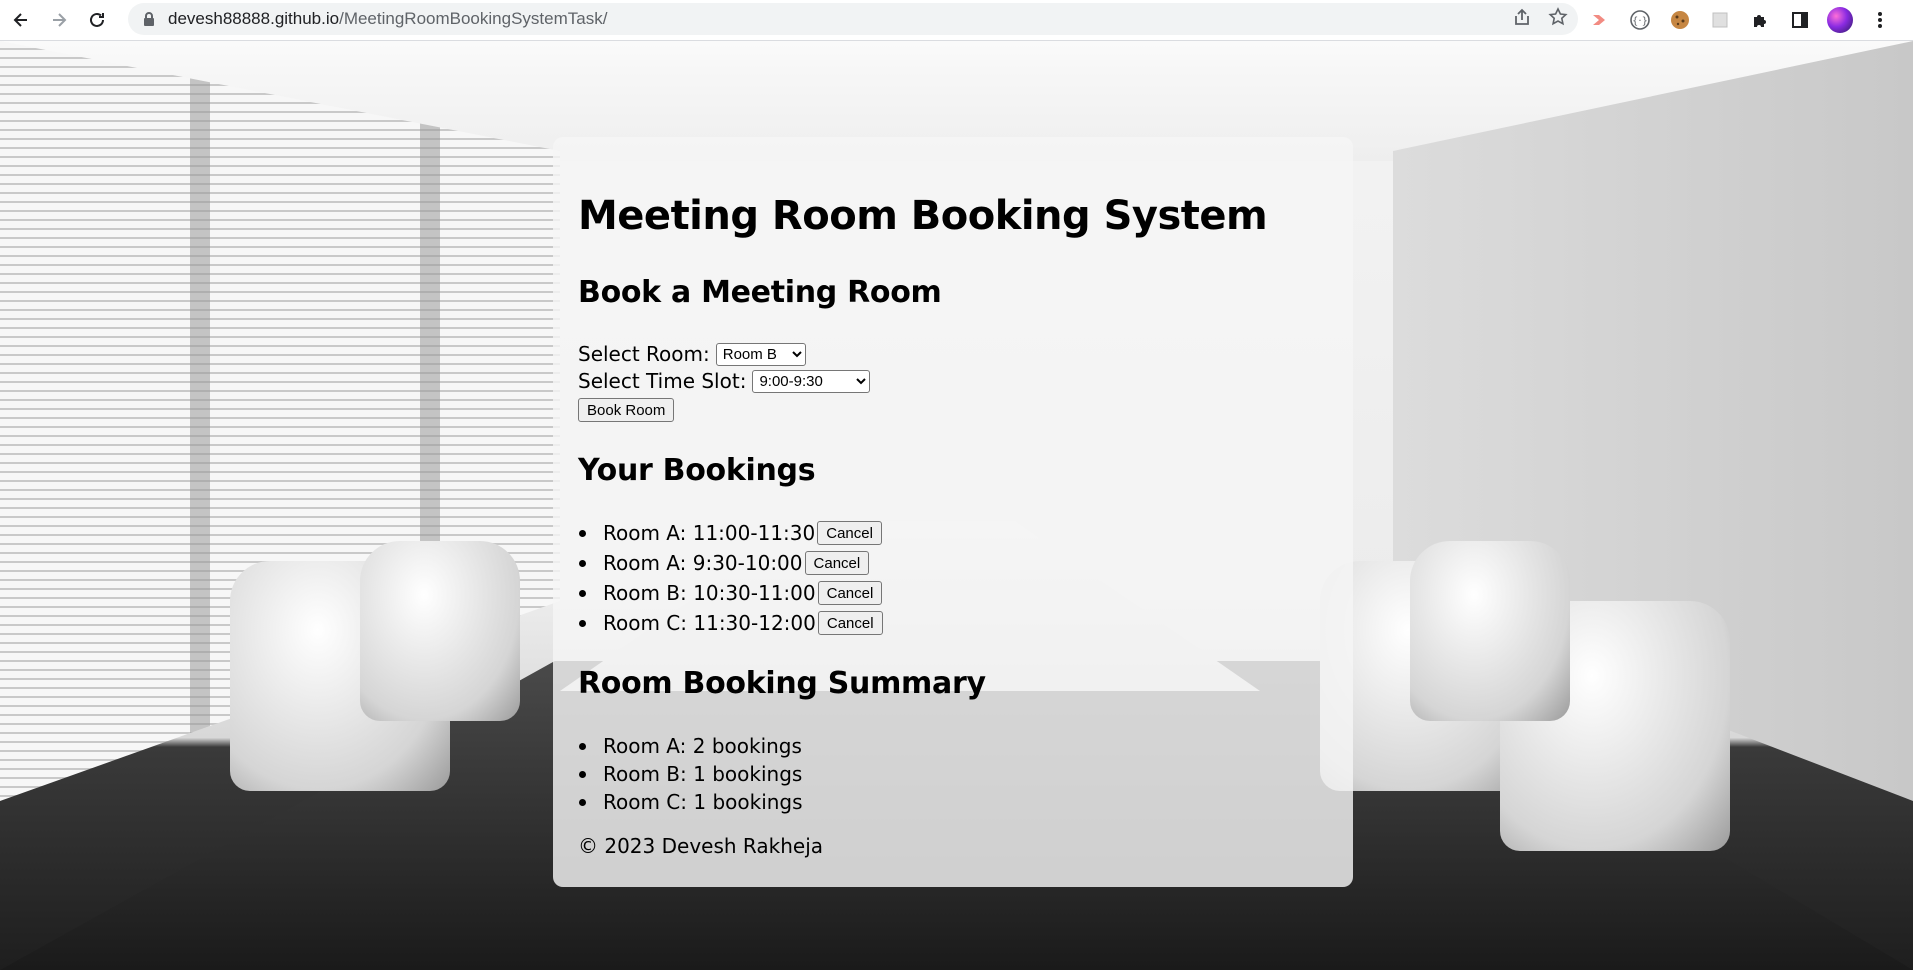 The width and height of the screenshot is (1913, 970). Describe the element at coordinates (1880, 20) in the screenshot. I see `menu-kebab-icon` at that location.